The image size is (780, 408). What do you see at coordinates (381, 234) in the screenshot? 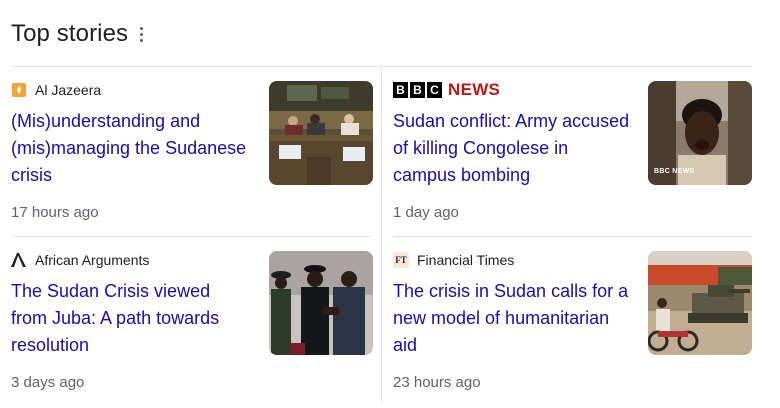
I see `divider` at bounding box center [381, 234].